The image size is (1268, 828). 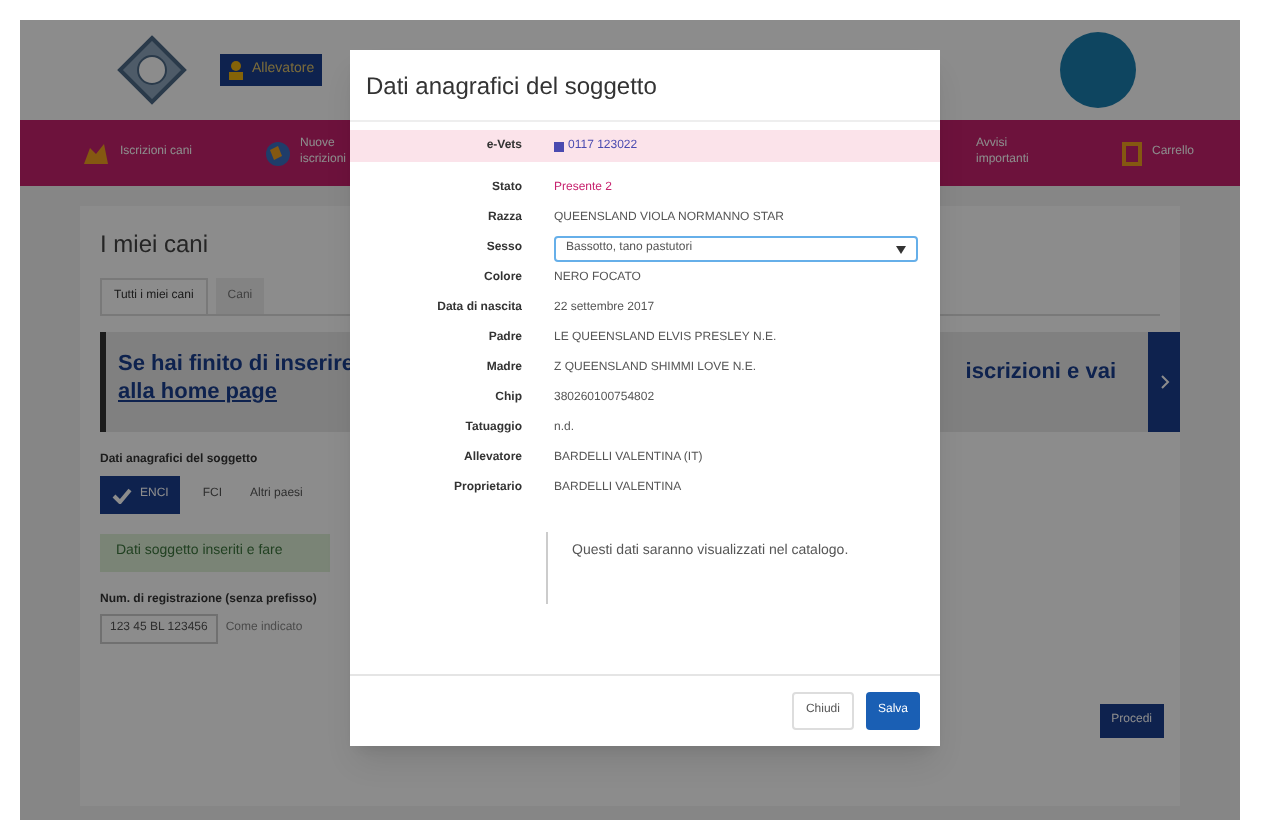 I want to click on dialog-title: Dati anagrafici del soggetto, so click(x=645, y=86).